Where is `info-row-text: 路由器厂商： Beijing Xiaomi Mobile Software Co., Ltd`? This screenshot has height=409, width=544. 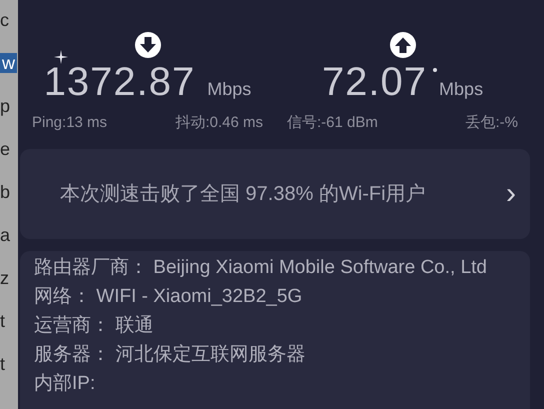 info-row-text: 路由器厂商： Beijing Xiaomi Mobile Software Co., Ltd is located at coordinates (261, 268).